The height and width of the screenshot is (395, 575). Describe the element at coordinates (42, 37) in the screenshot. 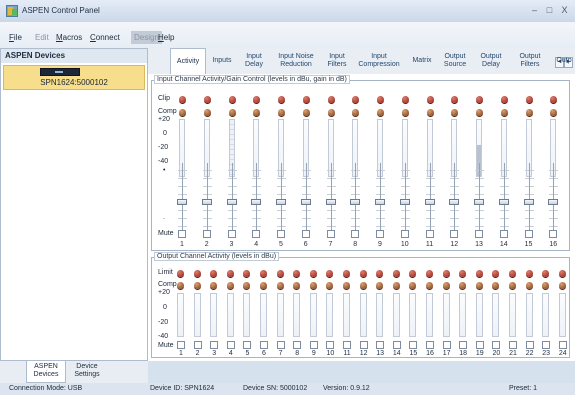

I see `menu-item-edit: Edit` at that location.